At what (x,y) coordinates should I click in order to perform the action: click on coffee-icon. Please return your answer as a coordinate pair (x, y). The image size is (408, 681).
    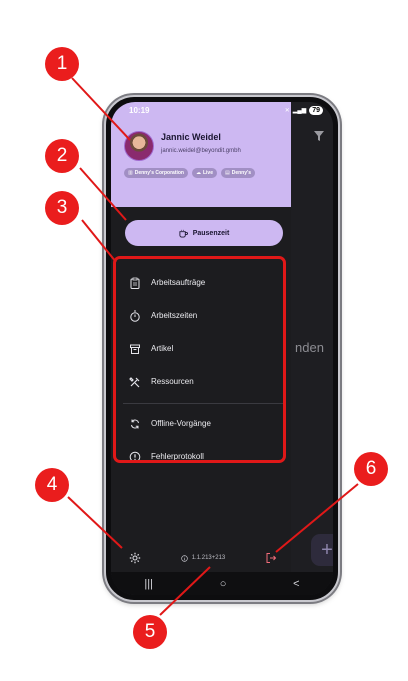
    Looking at the image, I should click on (183, 233).